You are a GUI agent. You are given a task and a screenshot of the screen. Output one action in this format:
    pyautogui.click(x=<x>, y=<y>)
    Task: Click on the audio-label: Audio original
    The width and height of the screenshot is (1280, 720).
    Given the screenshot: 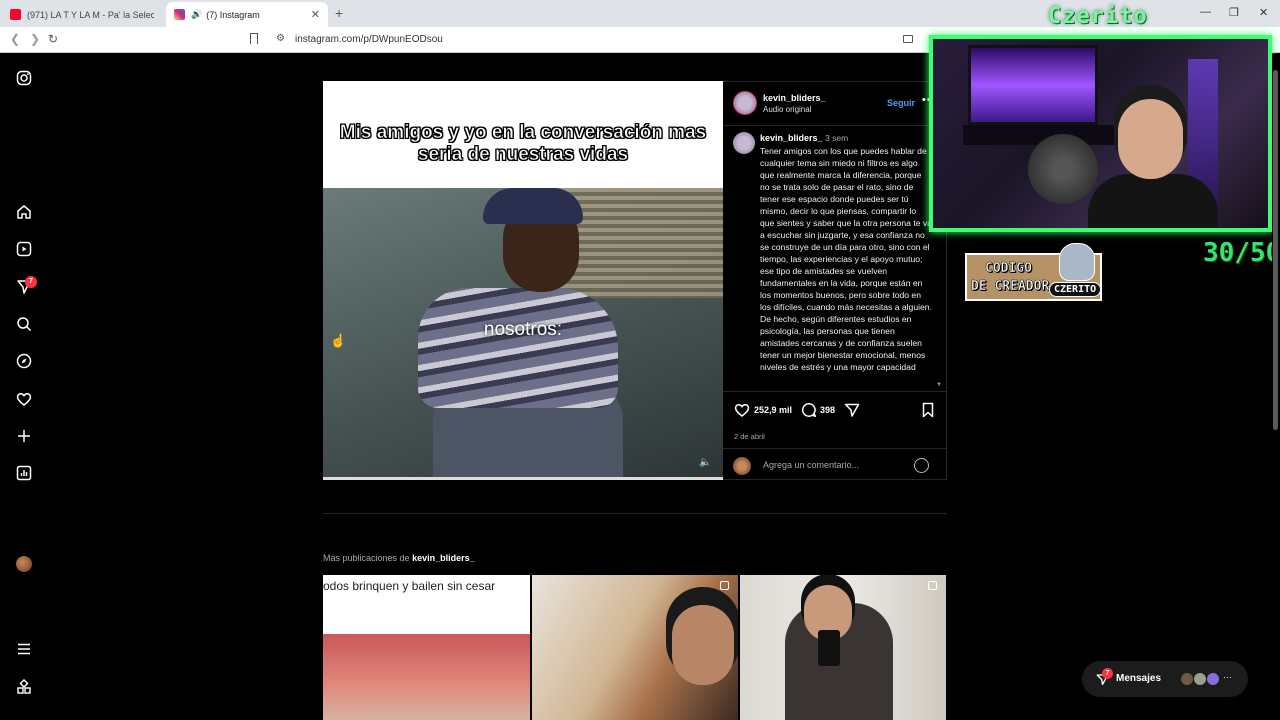 What is the action you would take?
    pyautogui.click(x=787, y=109)
    